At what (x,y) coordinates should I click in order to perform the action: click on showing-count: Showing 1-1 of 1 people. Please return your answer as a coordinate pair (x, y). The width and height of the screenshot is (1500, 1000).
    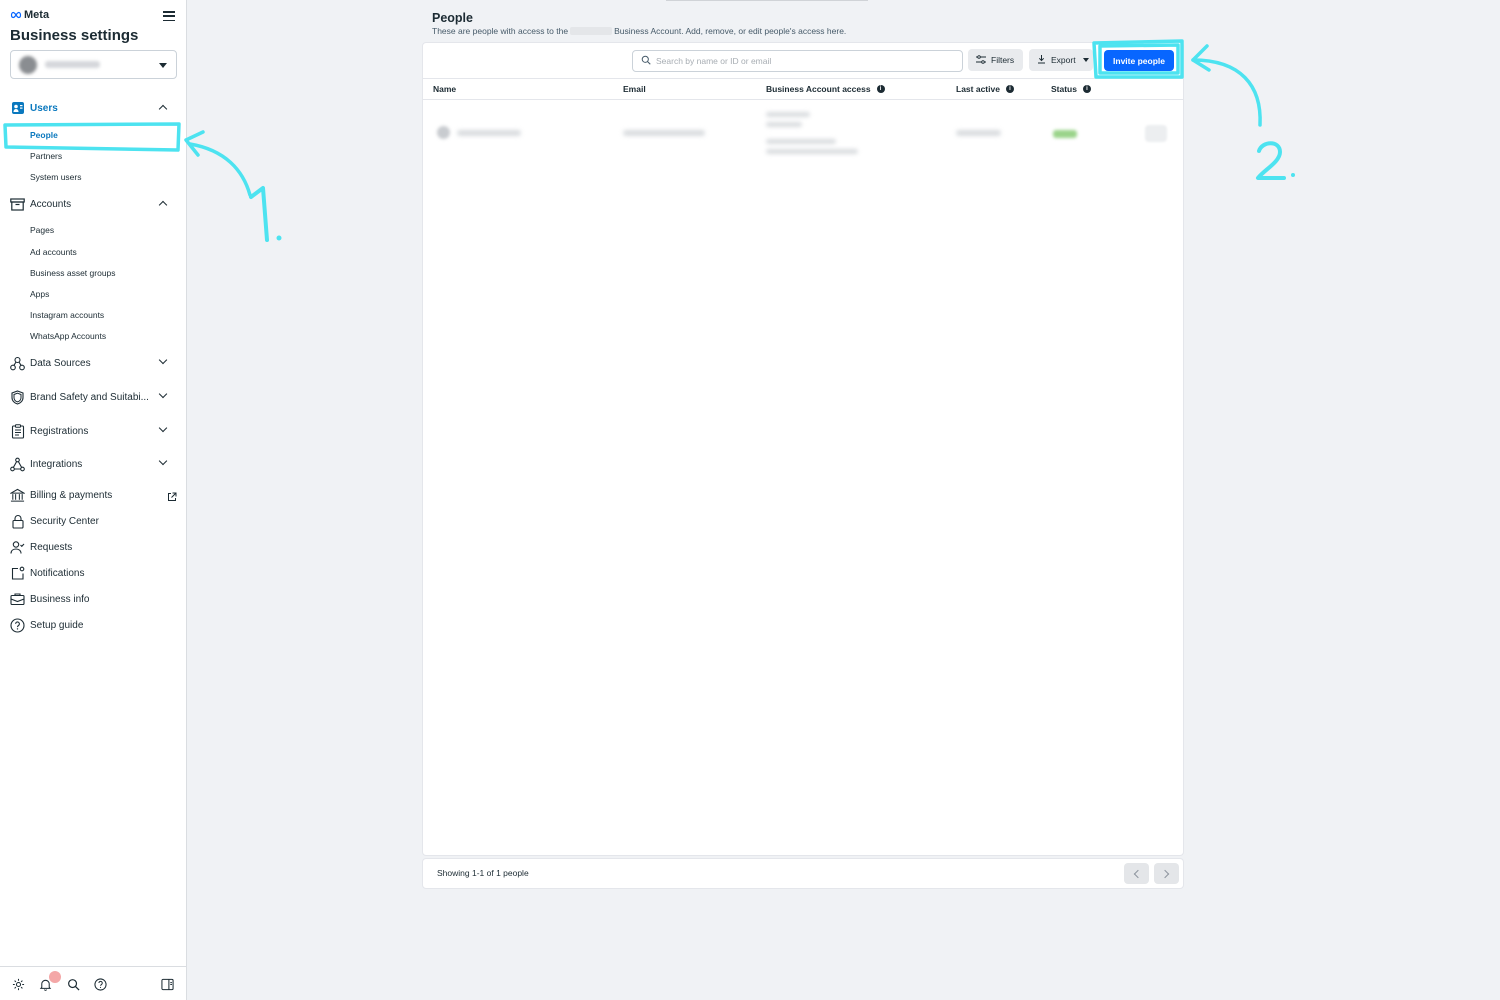
    Looking at the image, I should click on (483, 873).